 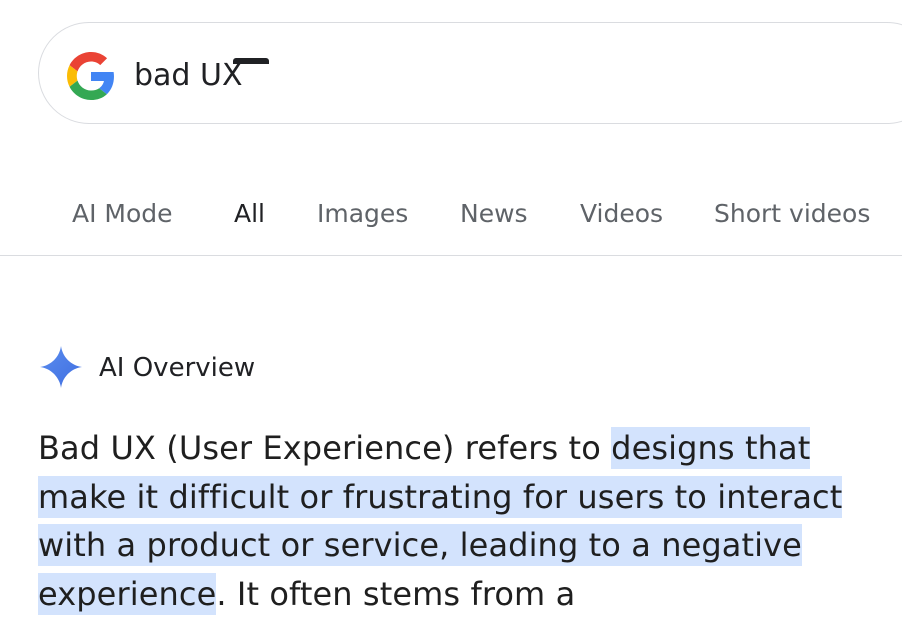 What do you see at coordinates (61, 367) in the screenshot?
I see `gemini-sparkle-icon` at bounding box center [61, 367].